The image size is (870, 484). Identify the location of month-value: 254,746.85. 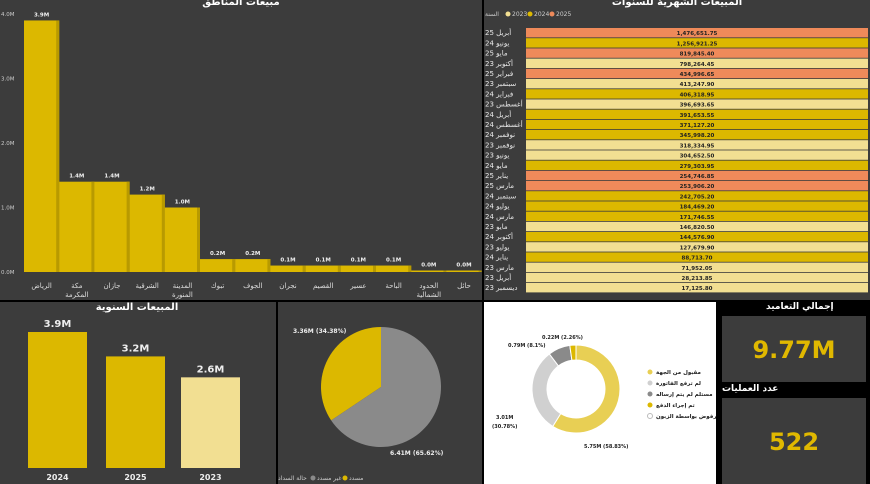
(697, 177).